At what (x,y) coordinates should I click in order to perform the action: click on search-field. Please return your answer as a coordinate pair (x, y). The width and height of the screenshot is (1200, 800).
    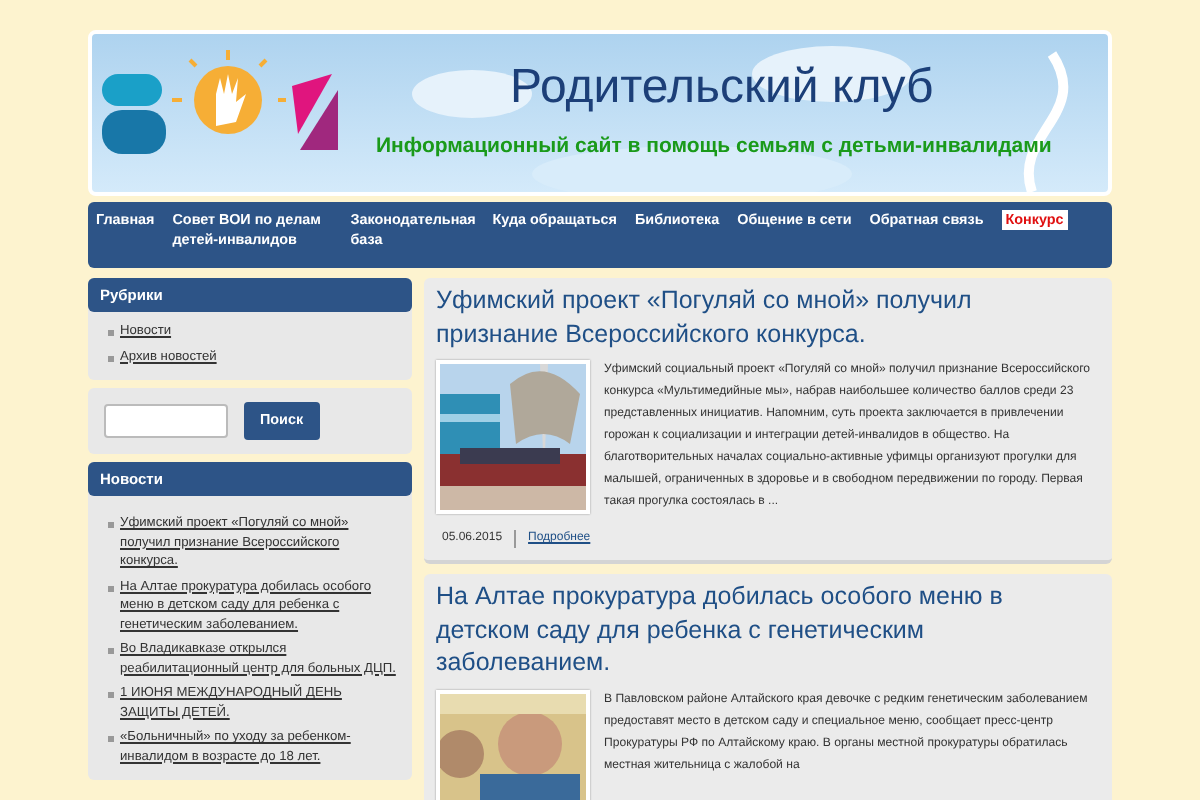
    Looking at the image, I should click on (166, 421).